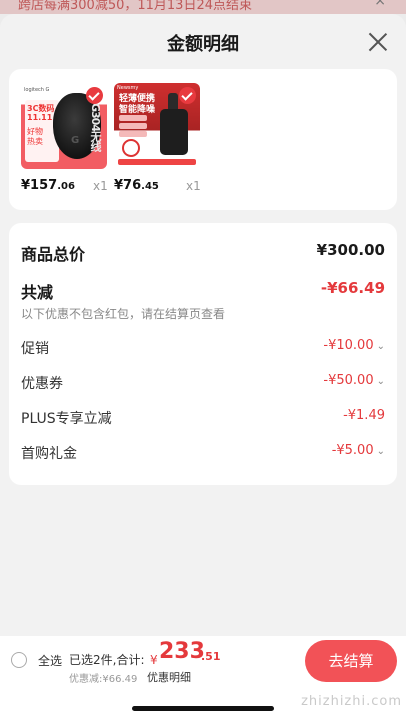 This screenshot has height=720, width=406. Describe the element at coordinates (137, 110) in the screenshot. I see `thumb-text: 智能降噪` at that location.